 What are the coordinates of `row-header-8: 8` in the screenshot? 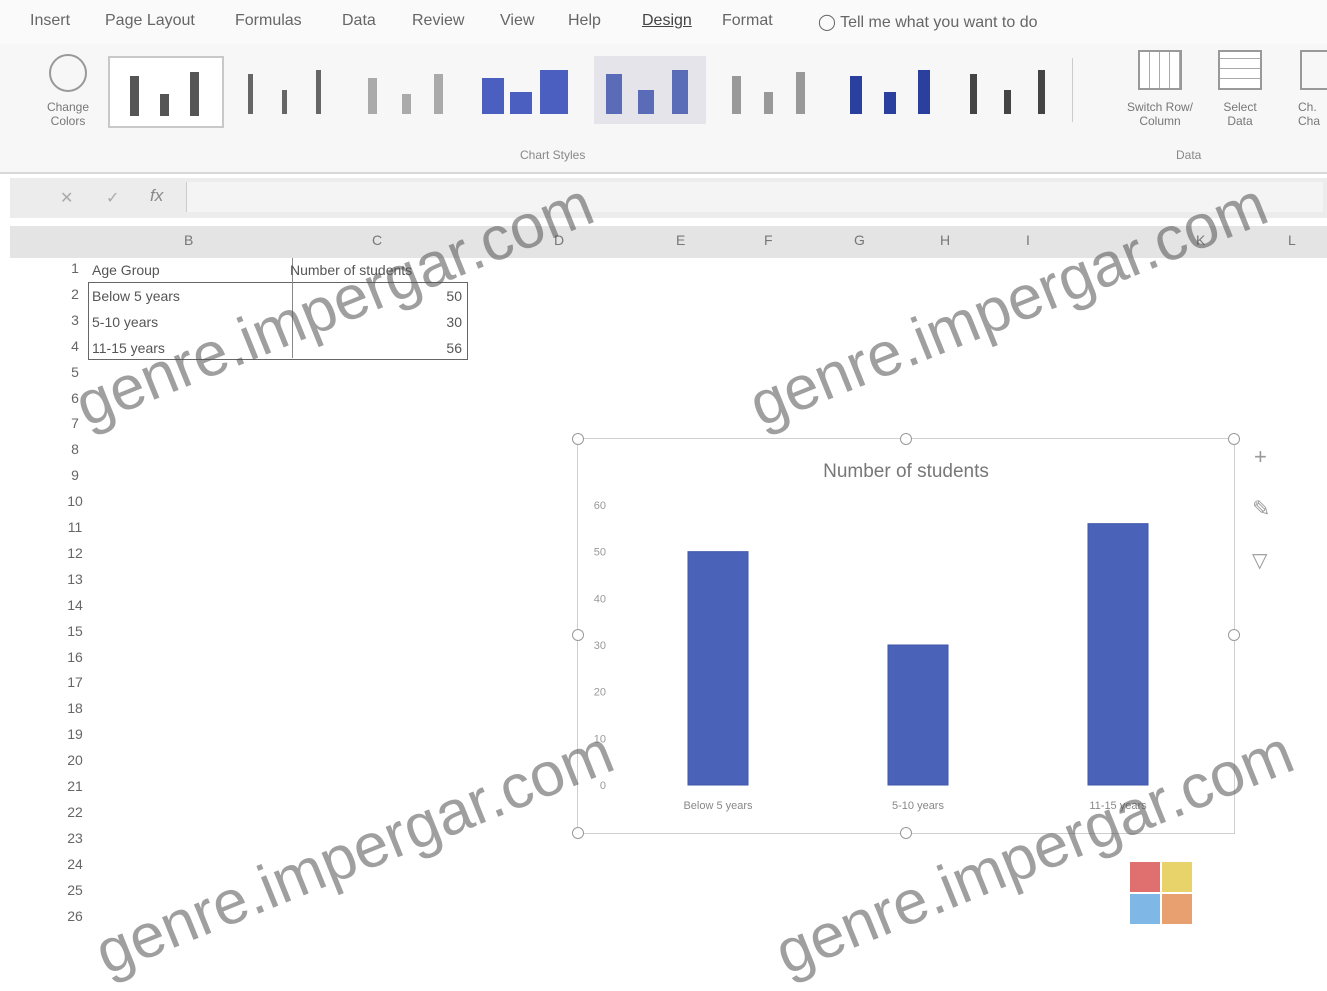 It's located at (75, 449).